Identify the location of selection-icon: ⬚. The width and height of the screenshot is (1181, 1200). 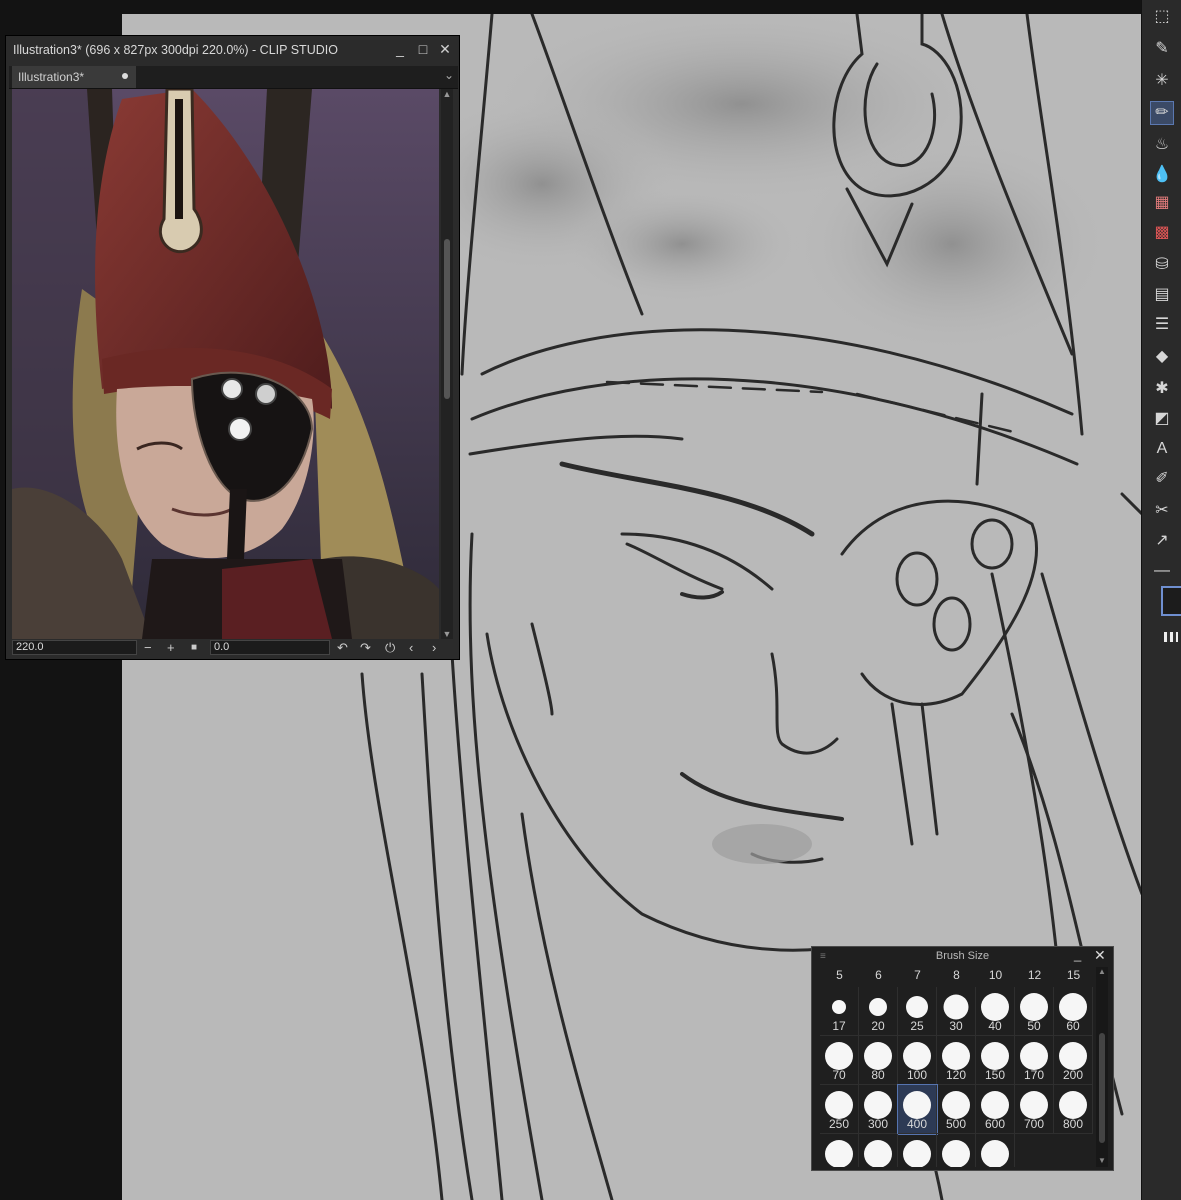
(1162, 17).